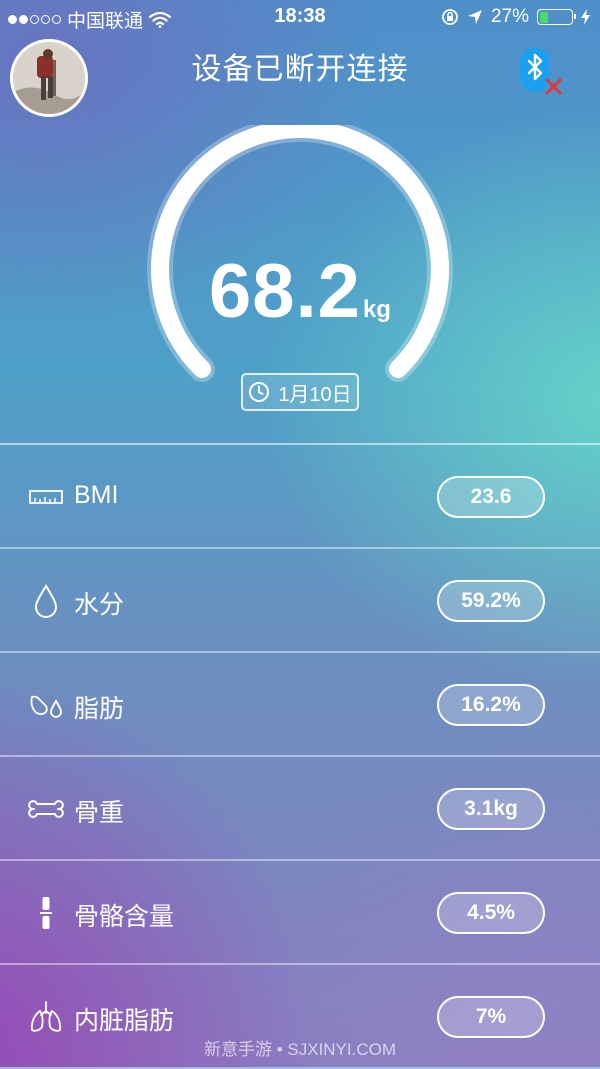 The height and width of the screenshot is (1069, 600). I want to click on metric-label: 内脏脂肪, so click(124, 1021).